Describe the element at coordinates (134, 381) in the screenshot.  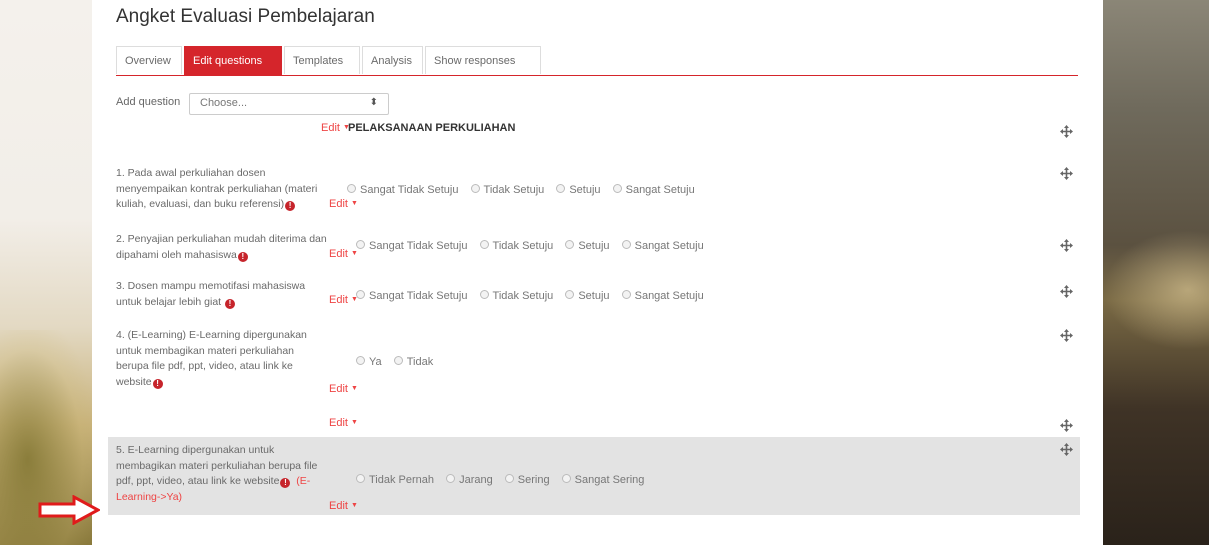
I see `question-4-line: website` at that location.